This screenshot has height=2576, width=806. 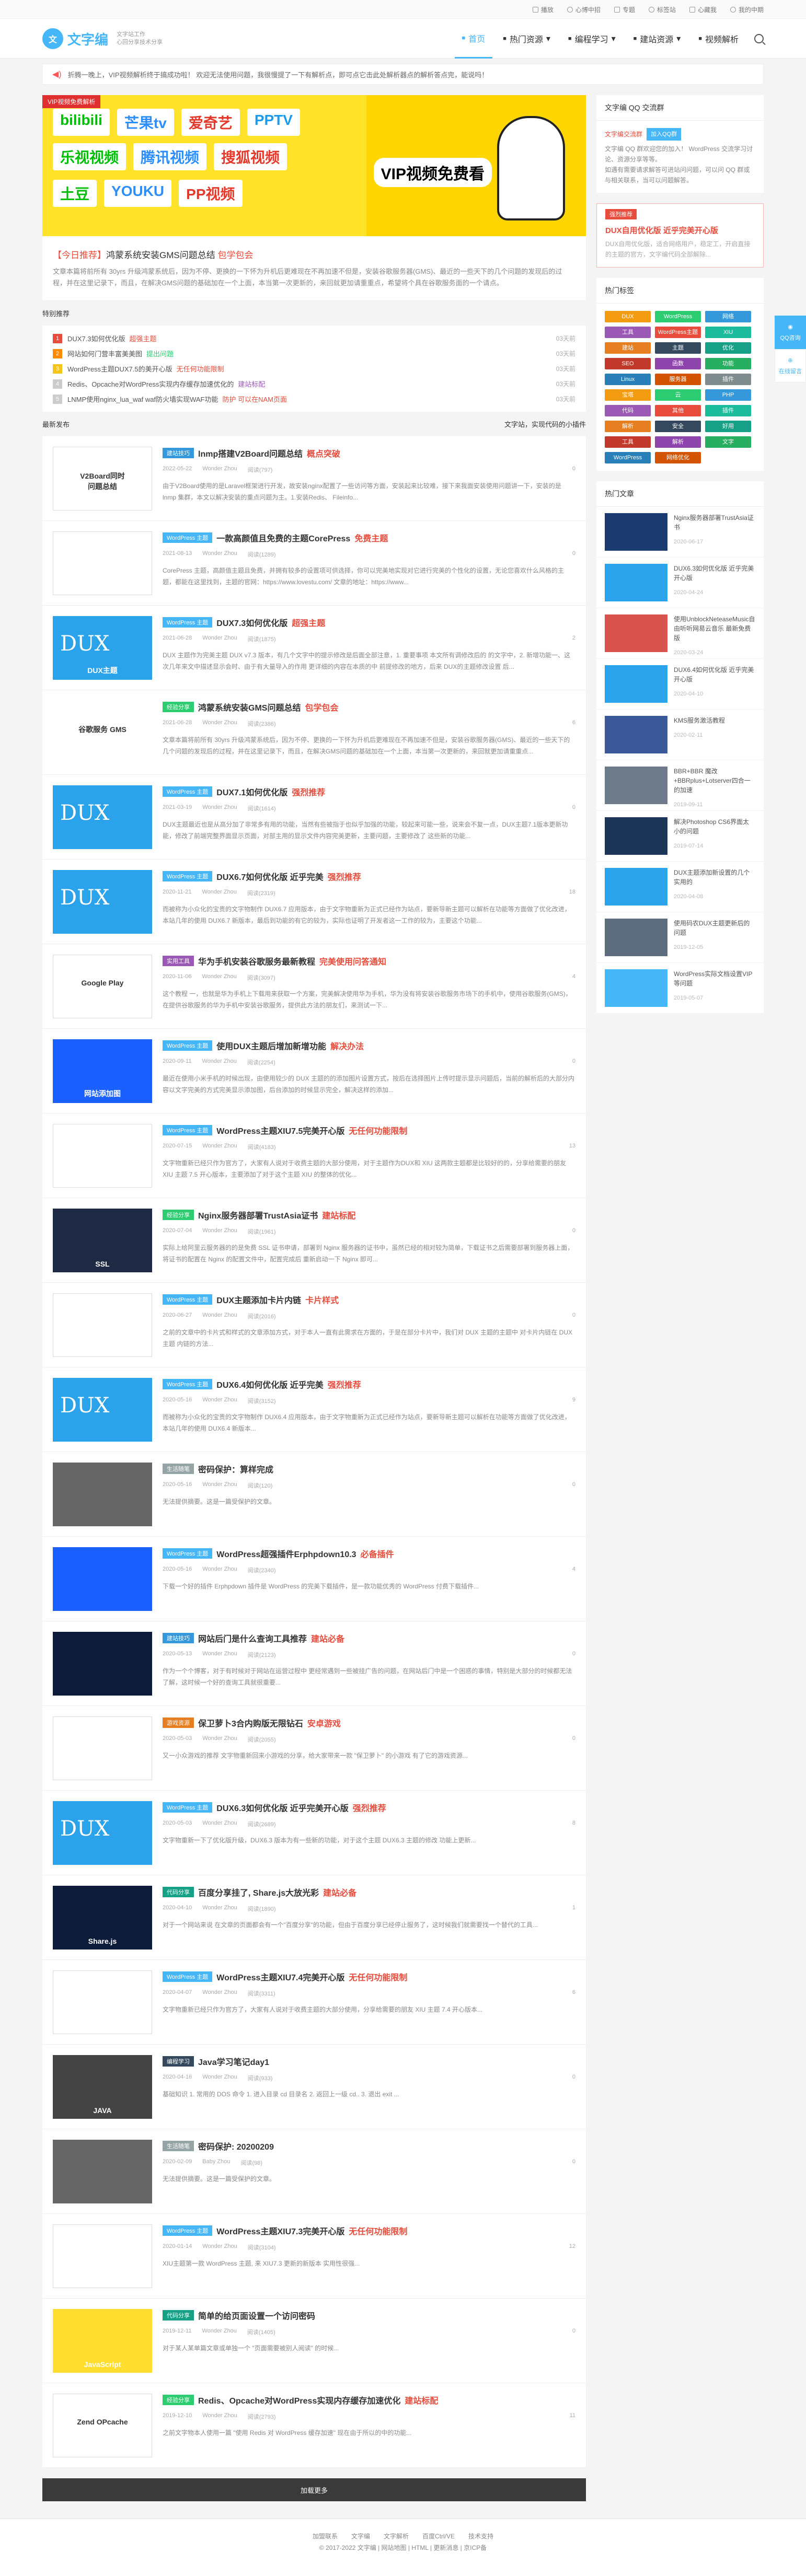 I want to click on hot-post-item: Nginx服务器部署TrustAsia证书 2020-06-17, so click(x=680, y=532).